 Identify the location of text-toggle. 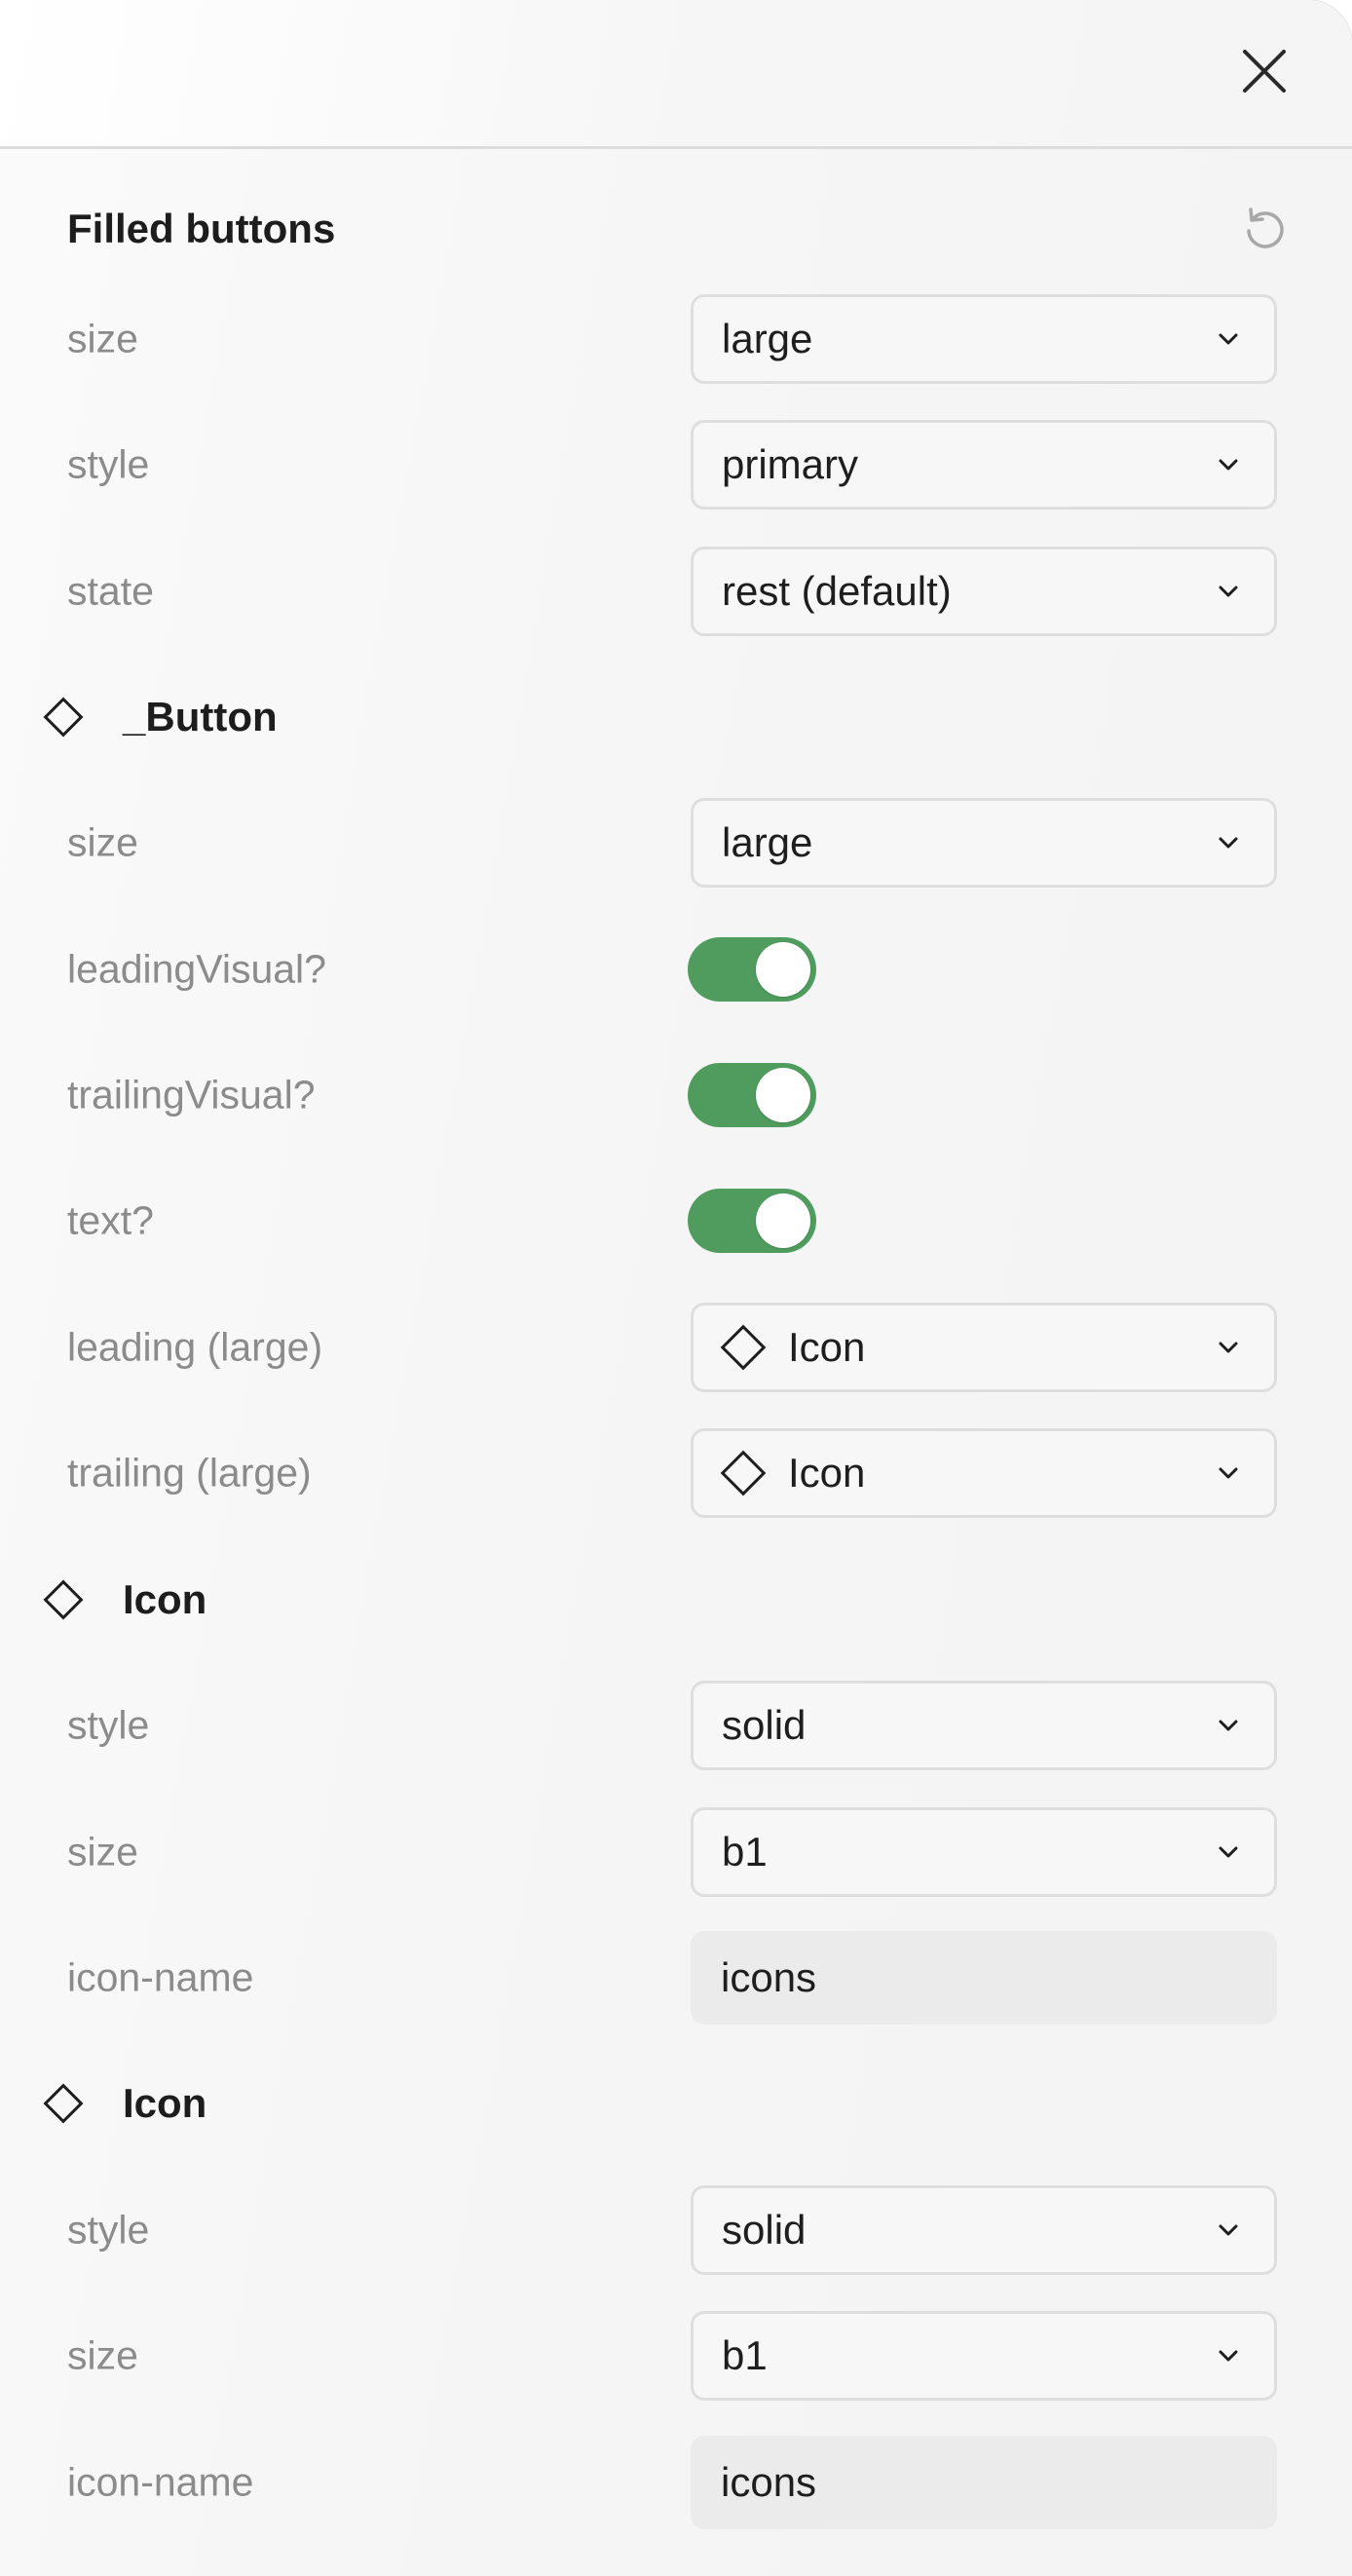
(752, 1221).